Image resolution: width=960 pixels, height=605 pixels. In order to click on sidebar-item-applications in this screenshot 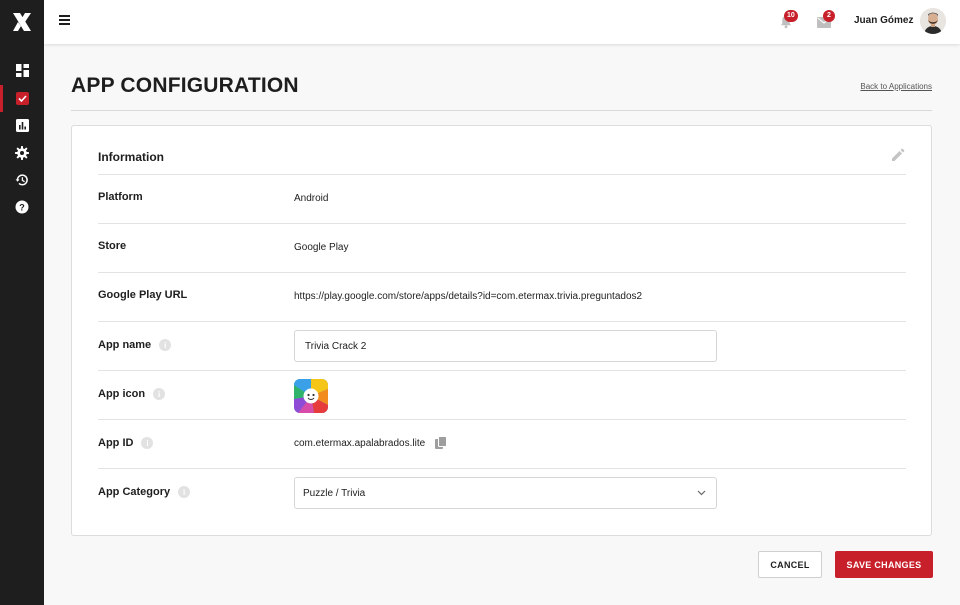, I will do `click(22, 98)`.